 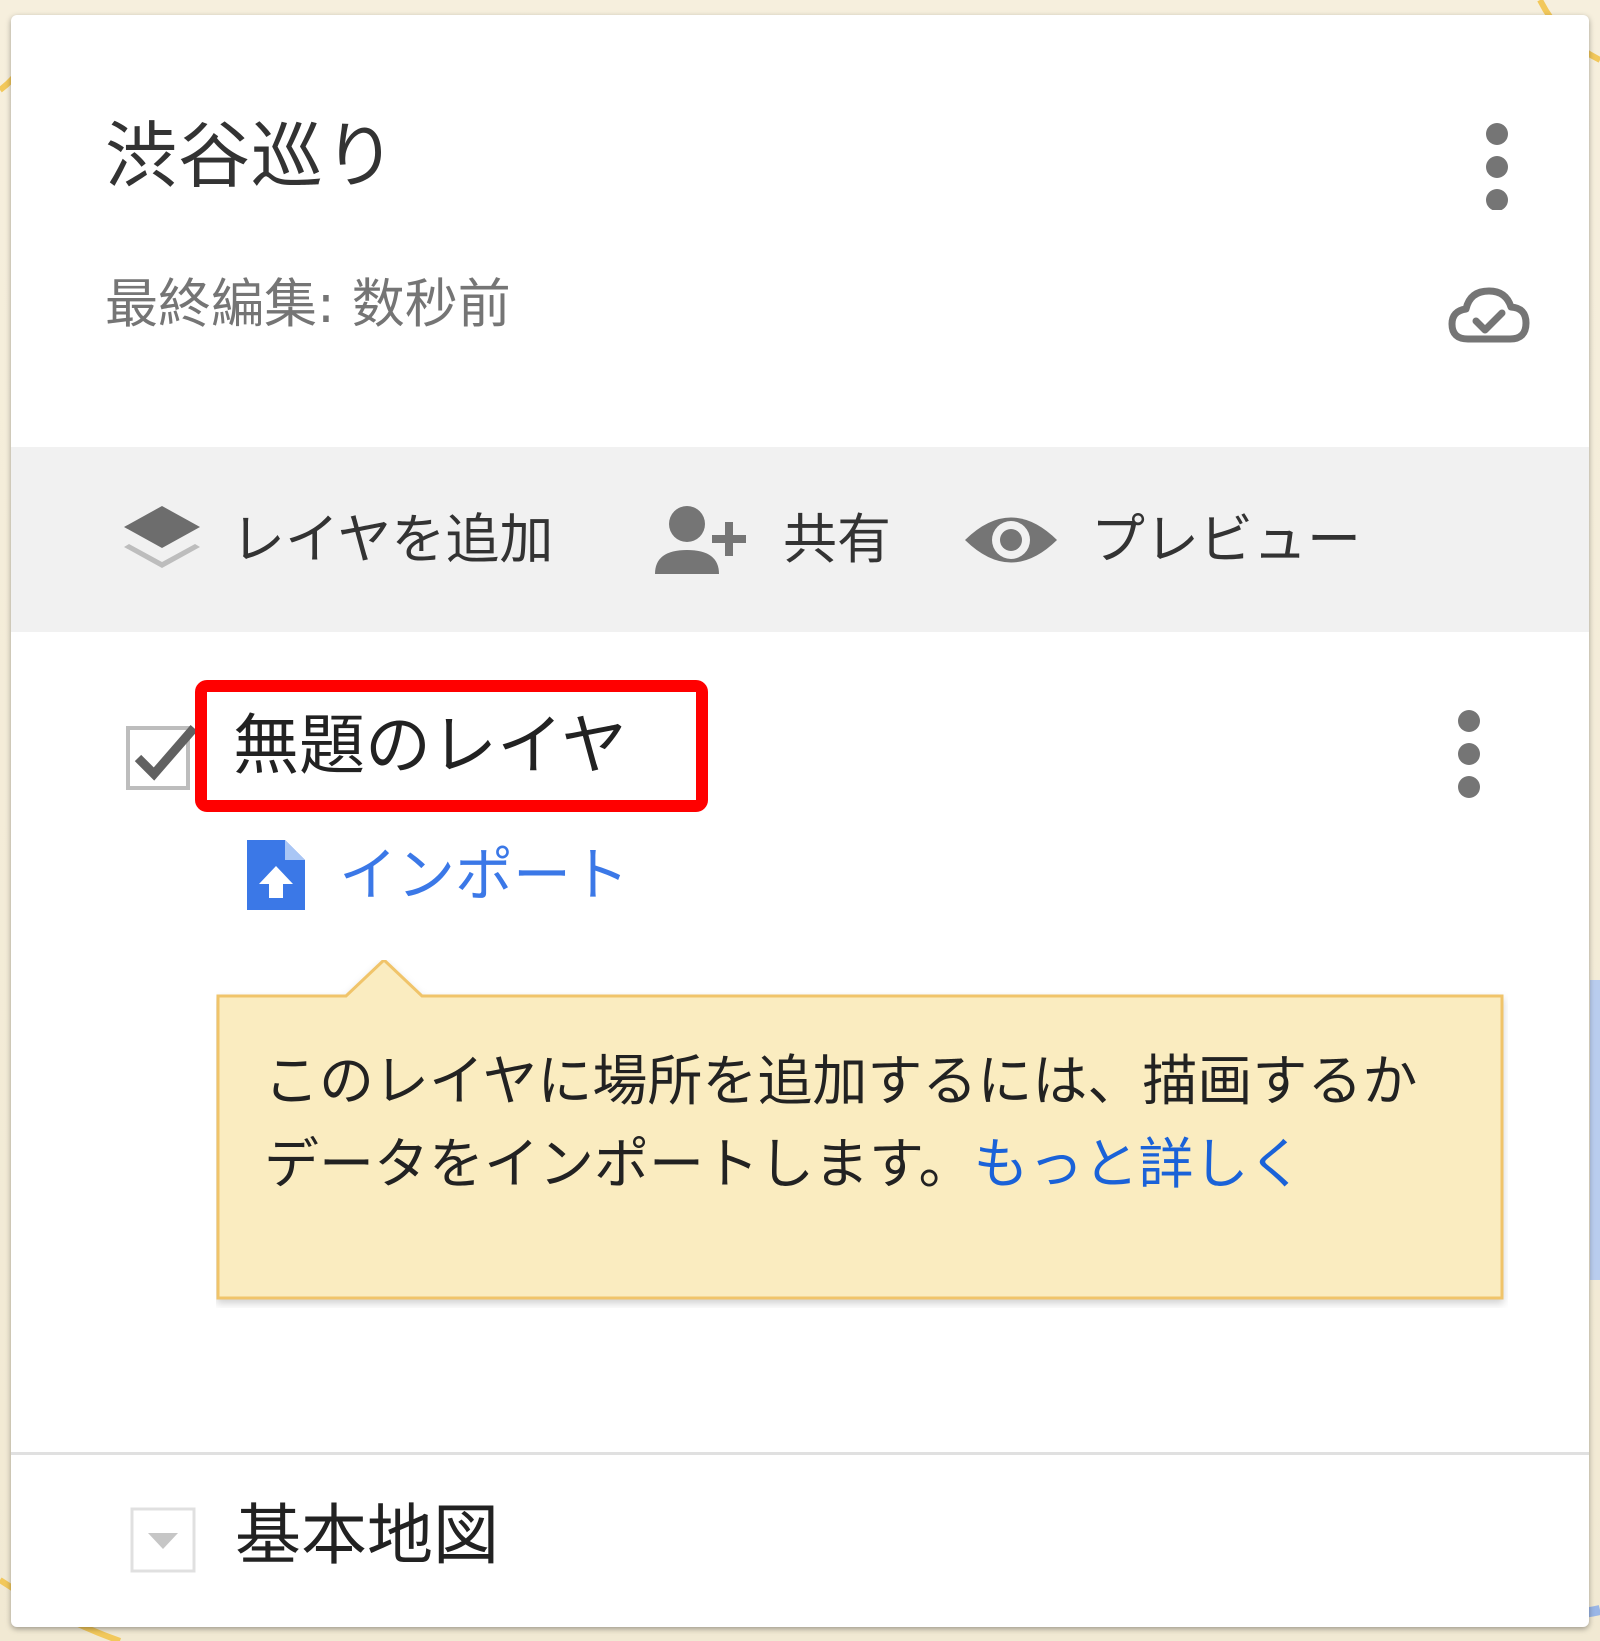 What do you see at coordinates (367, 1536) in the screenshot?
I see `basemap-label: 基本地図` at bounding box center [367, 1536].